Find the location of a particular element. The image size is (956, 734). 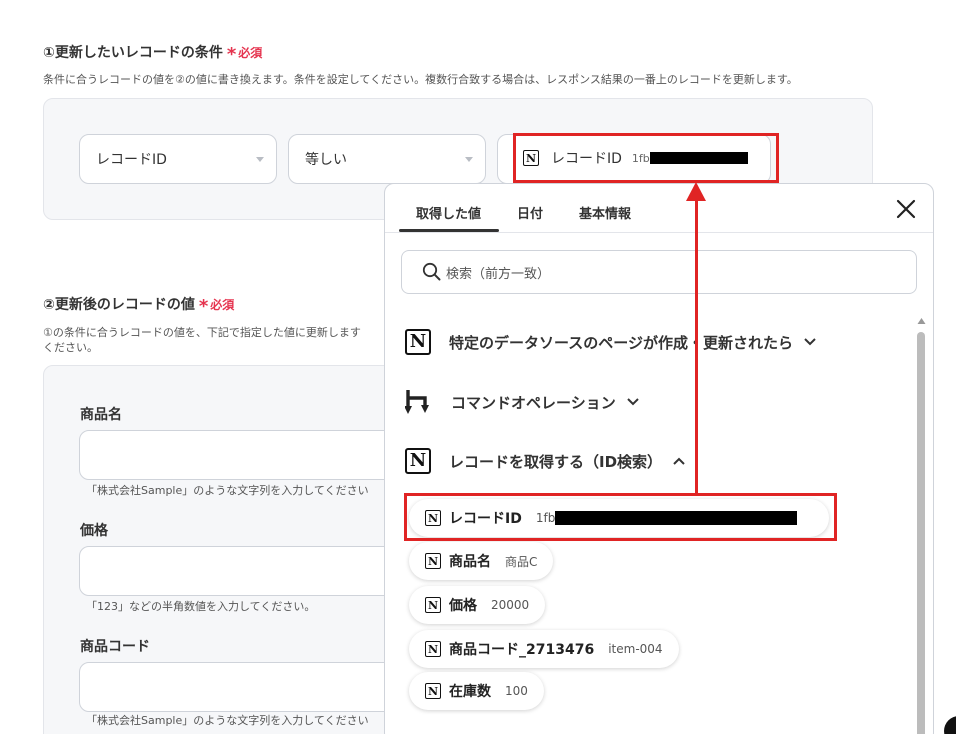

group-label: レコードを取得する（ID検索） is located at coordinates (556, 461).